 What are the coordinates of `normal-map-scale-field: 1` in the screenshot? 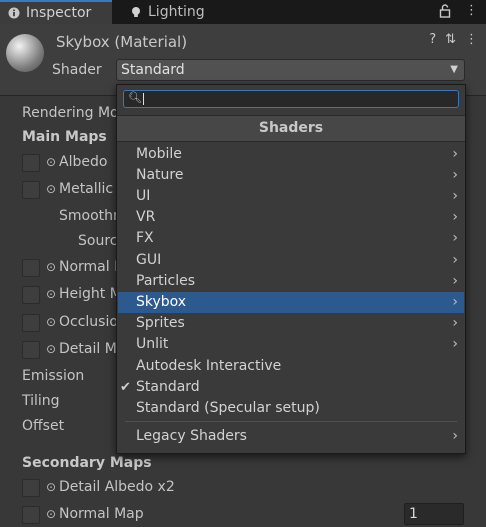 It's located at (434, 514).